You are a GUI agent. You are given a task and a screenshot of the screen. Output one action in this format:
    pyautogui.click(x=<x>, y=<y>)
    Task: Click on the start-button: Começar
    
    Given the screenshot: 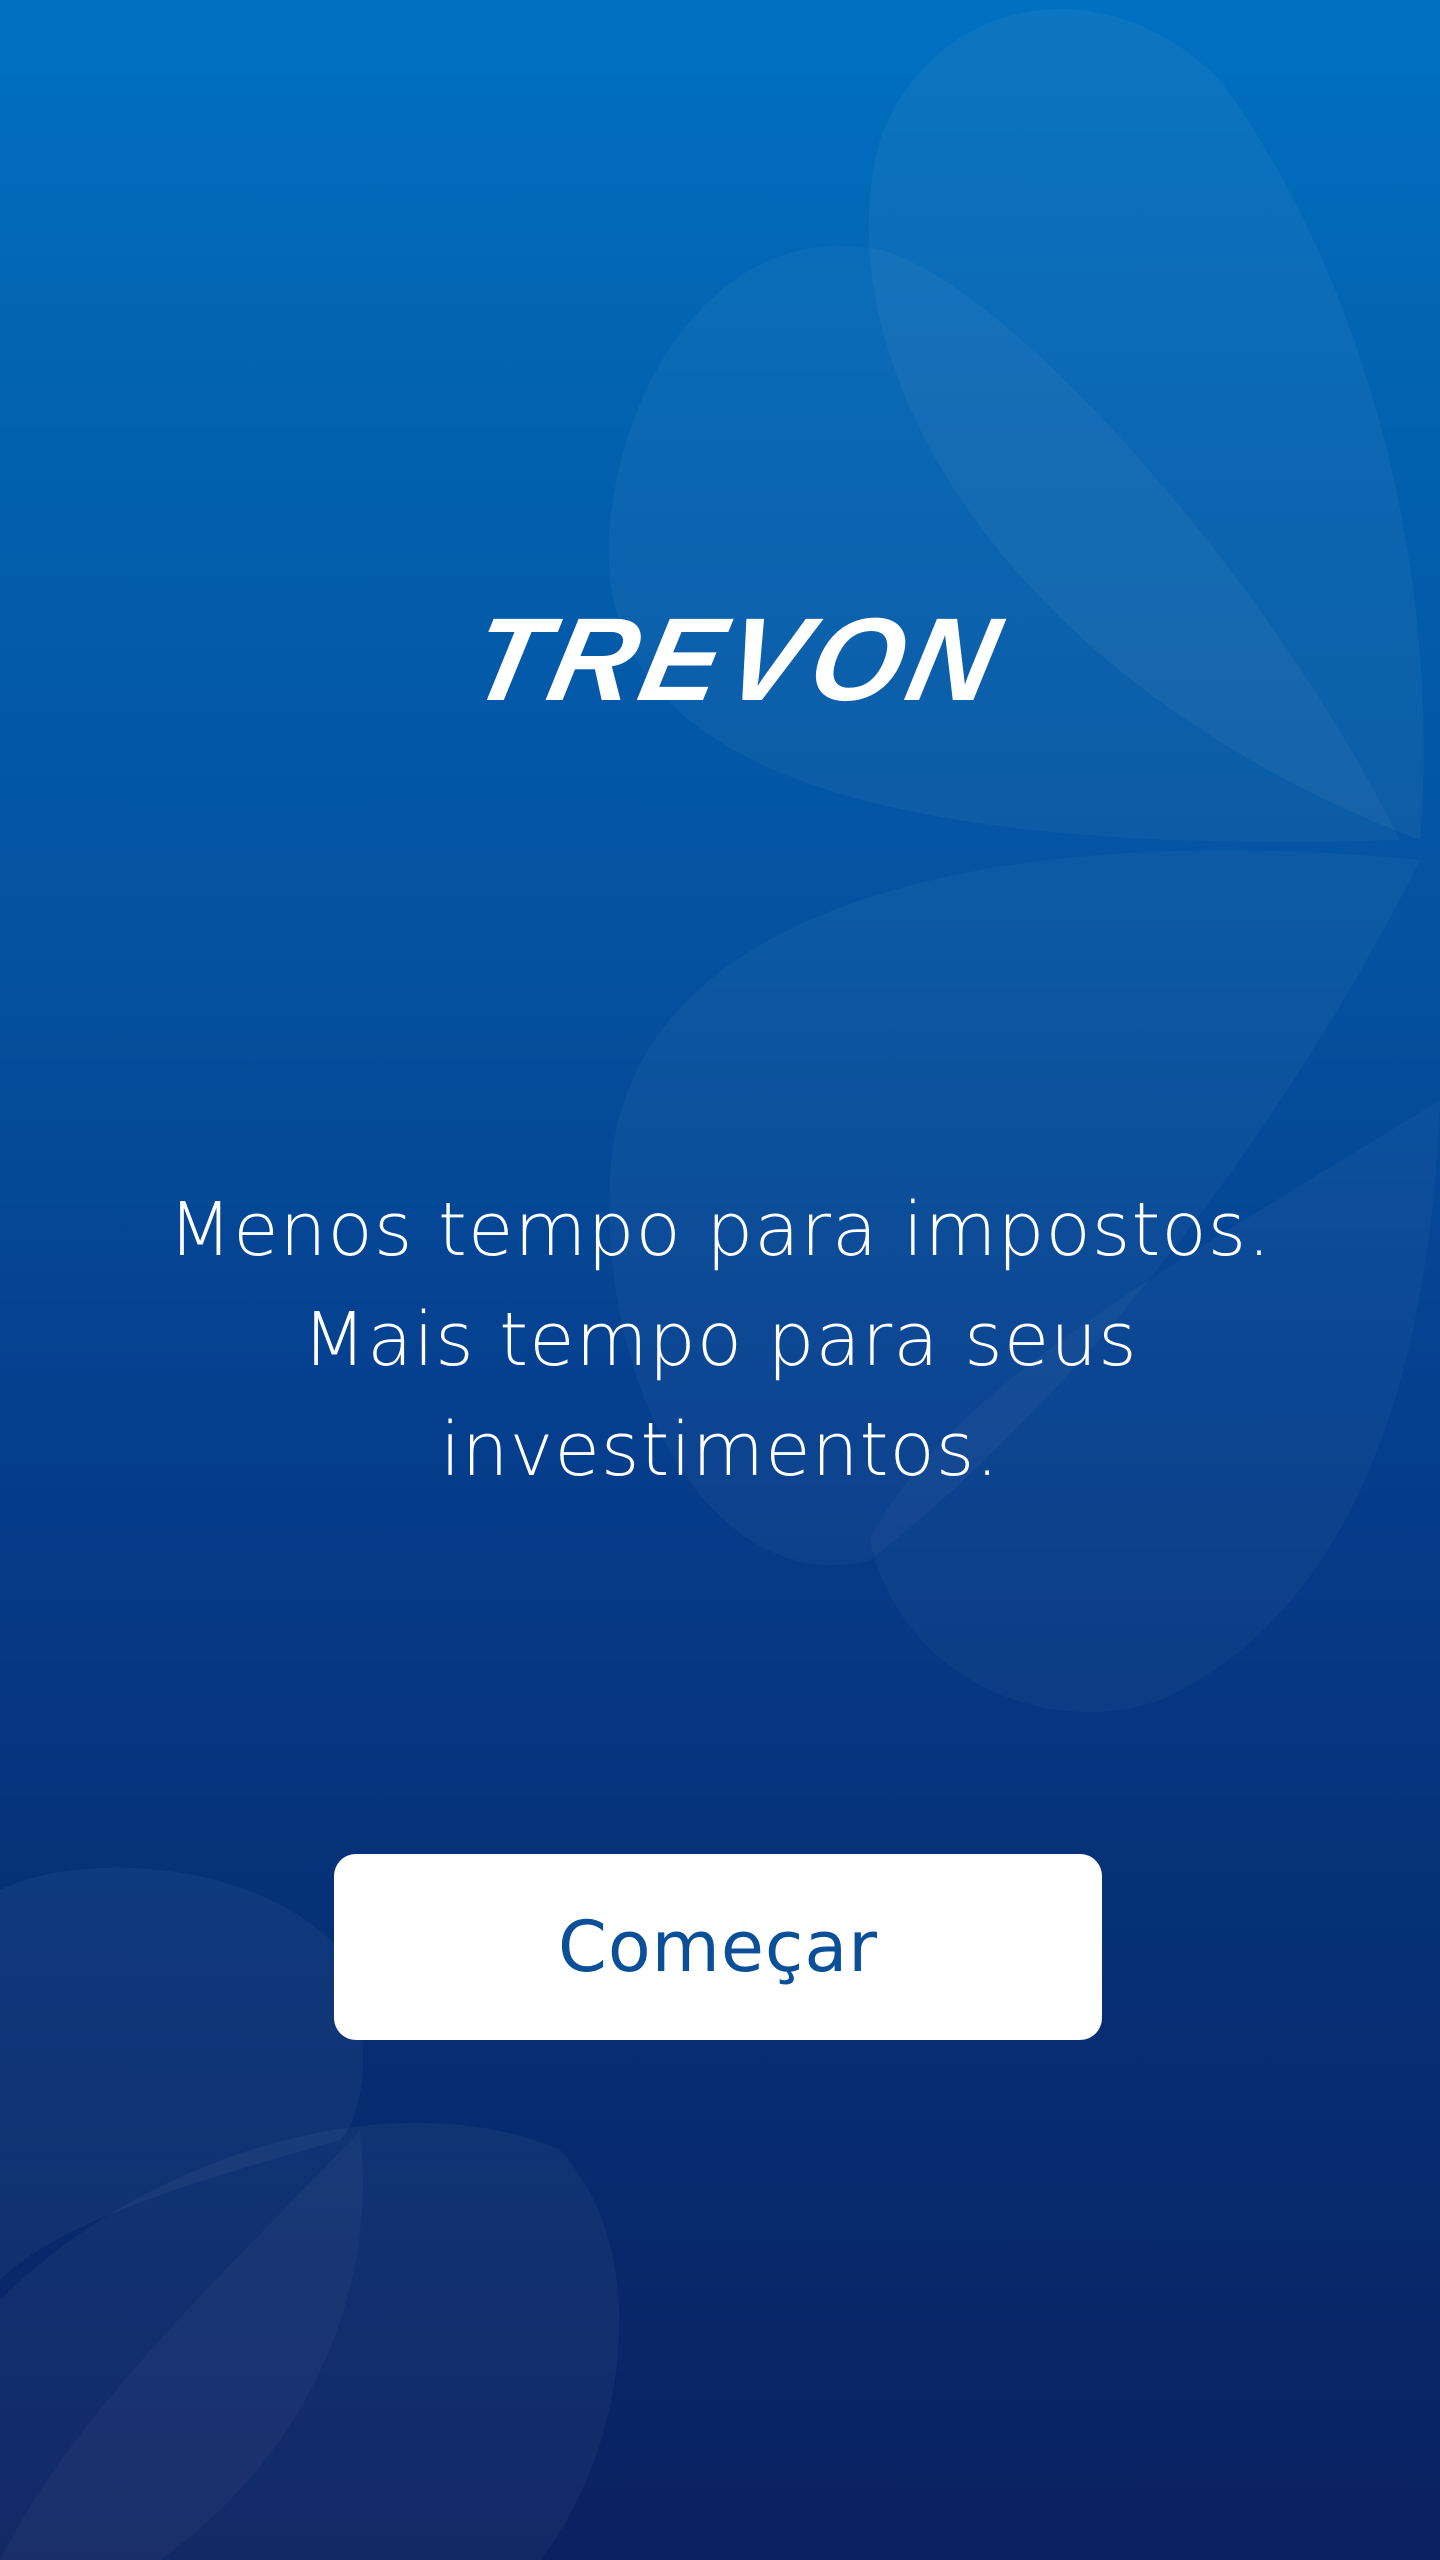 What is the action you would take?
    pyautogui.click(x=718, y=1947)
    